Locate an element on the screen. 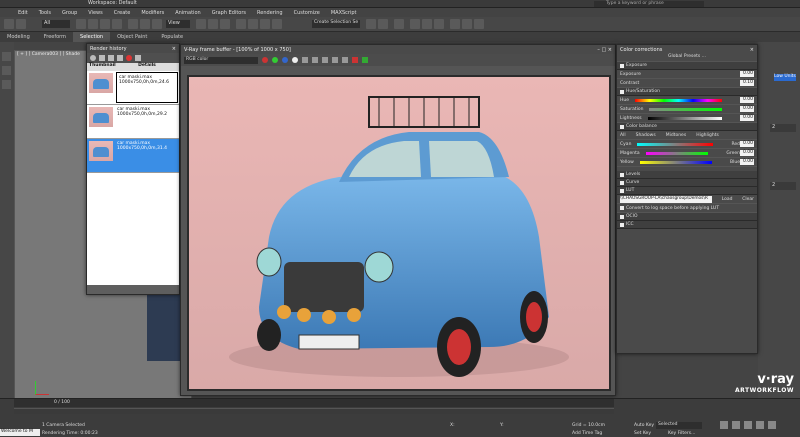  create-icon is located at coordinates (6, 56).